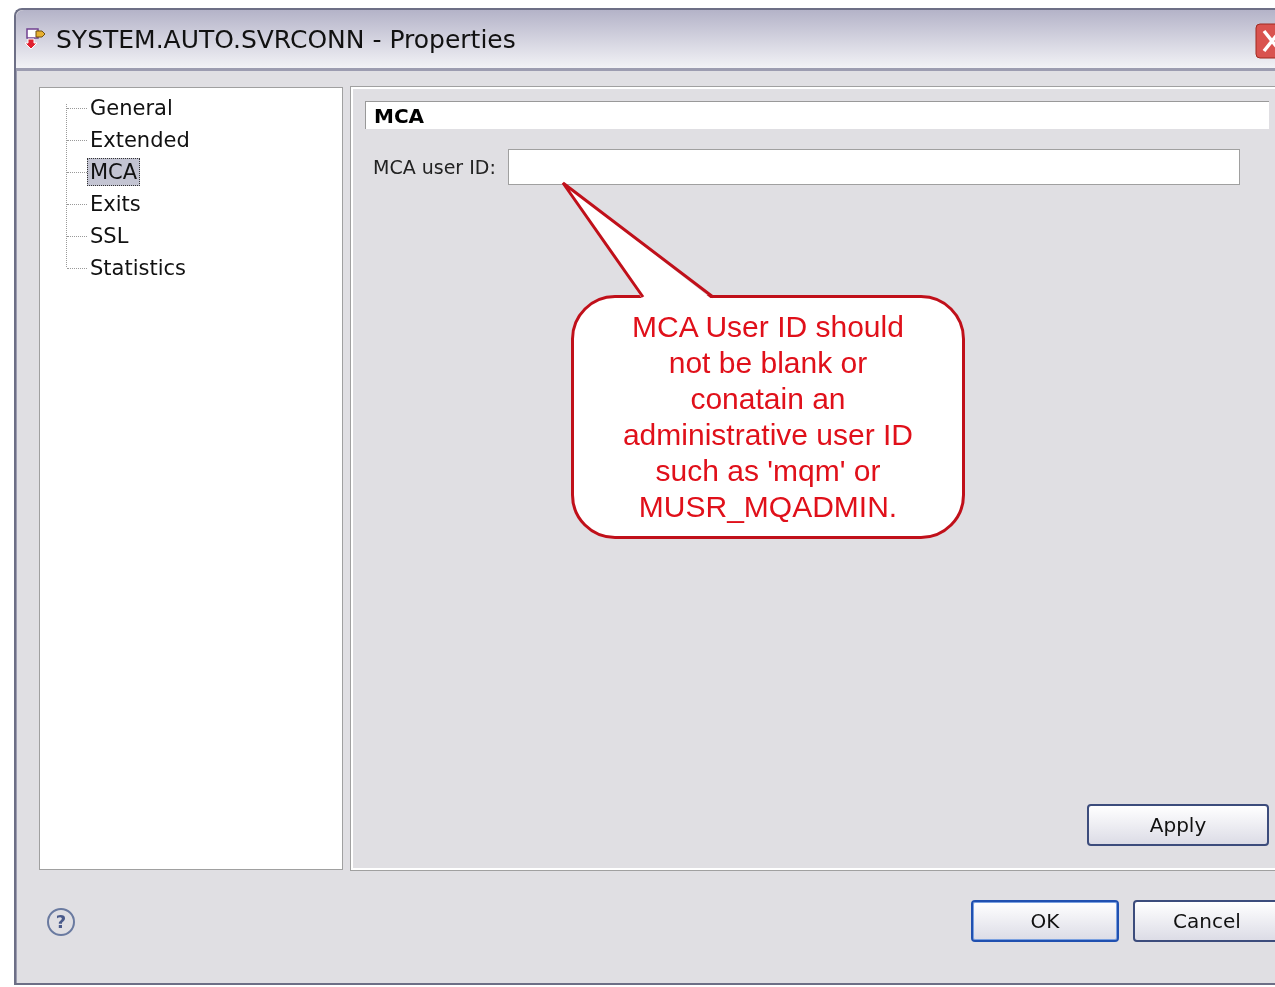  I want to click on tree-item: Extended, so click(140, 140).